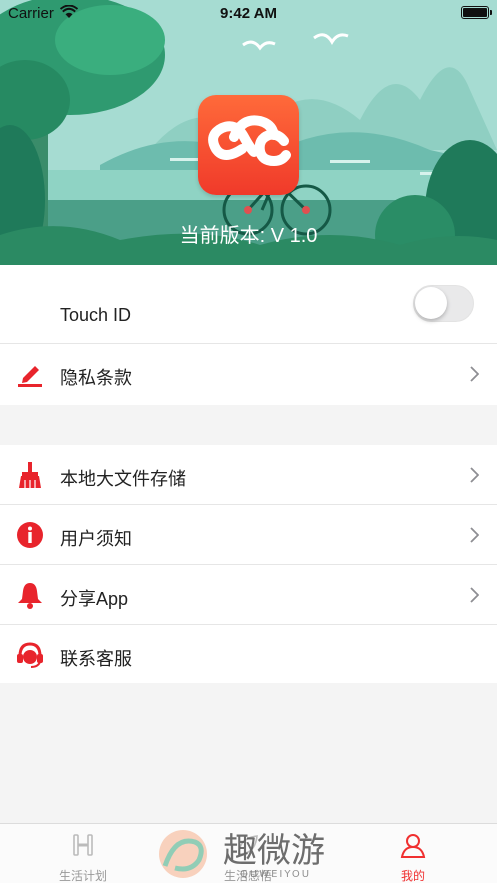  Describe the element at coordinates (248, 145) in the screenshot. I see `app-logo-icon` at that location.